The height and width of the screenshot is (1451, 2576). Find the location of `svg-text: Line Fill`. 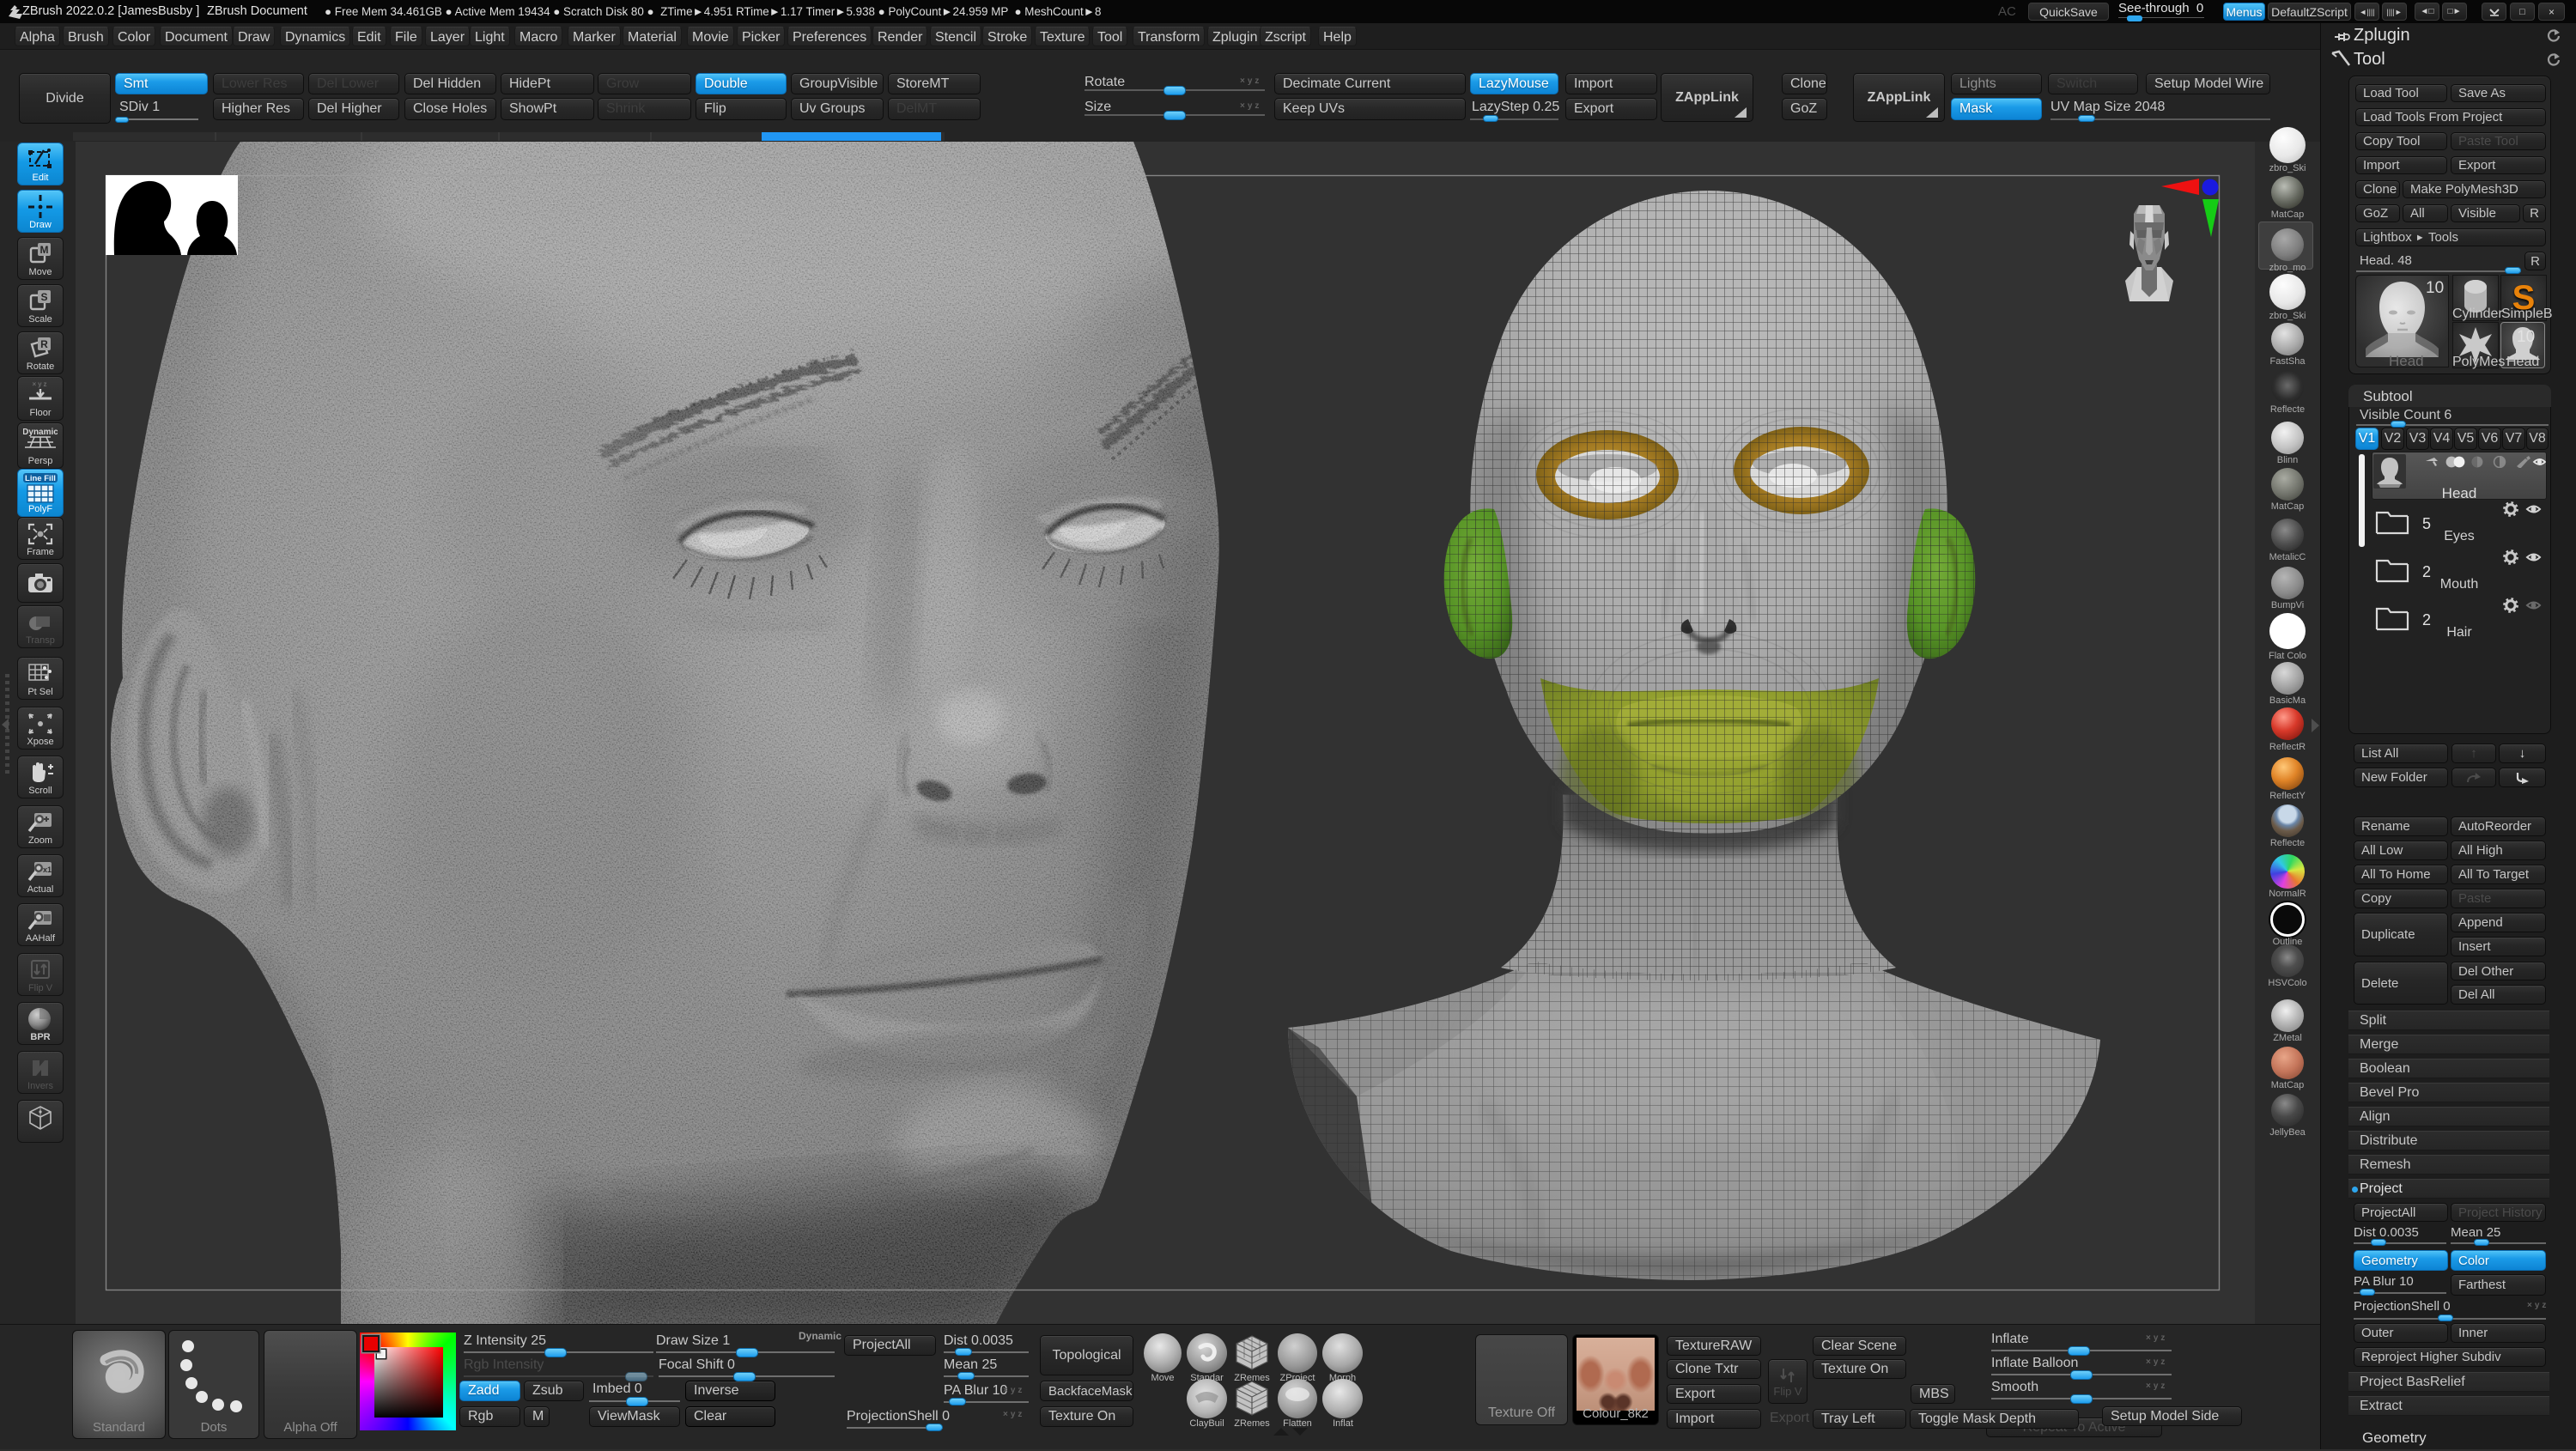

svg-text: Line Fill is located at coordinates (40, 478).